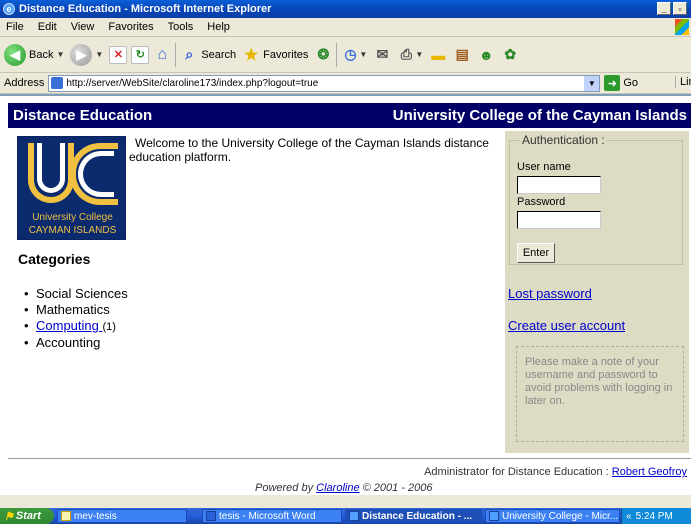  Describe the element at coordinates (83, 27) in the screenshot. I see `menu-view: View` at that location.